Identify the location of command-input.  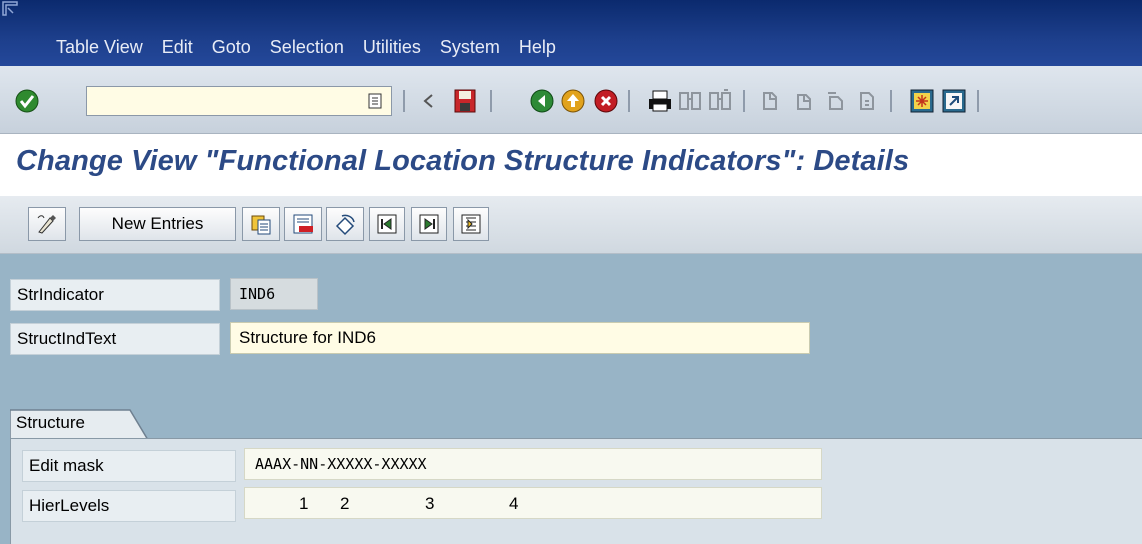
(239, 101).